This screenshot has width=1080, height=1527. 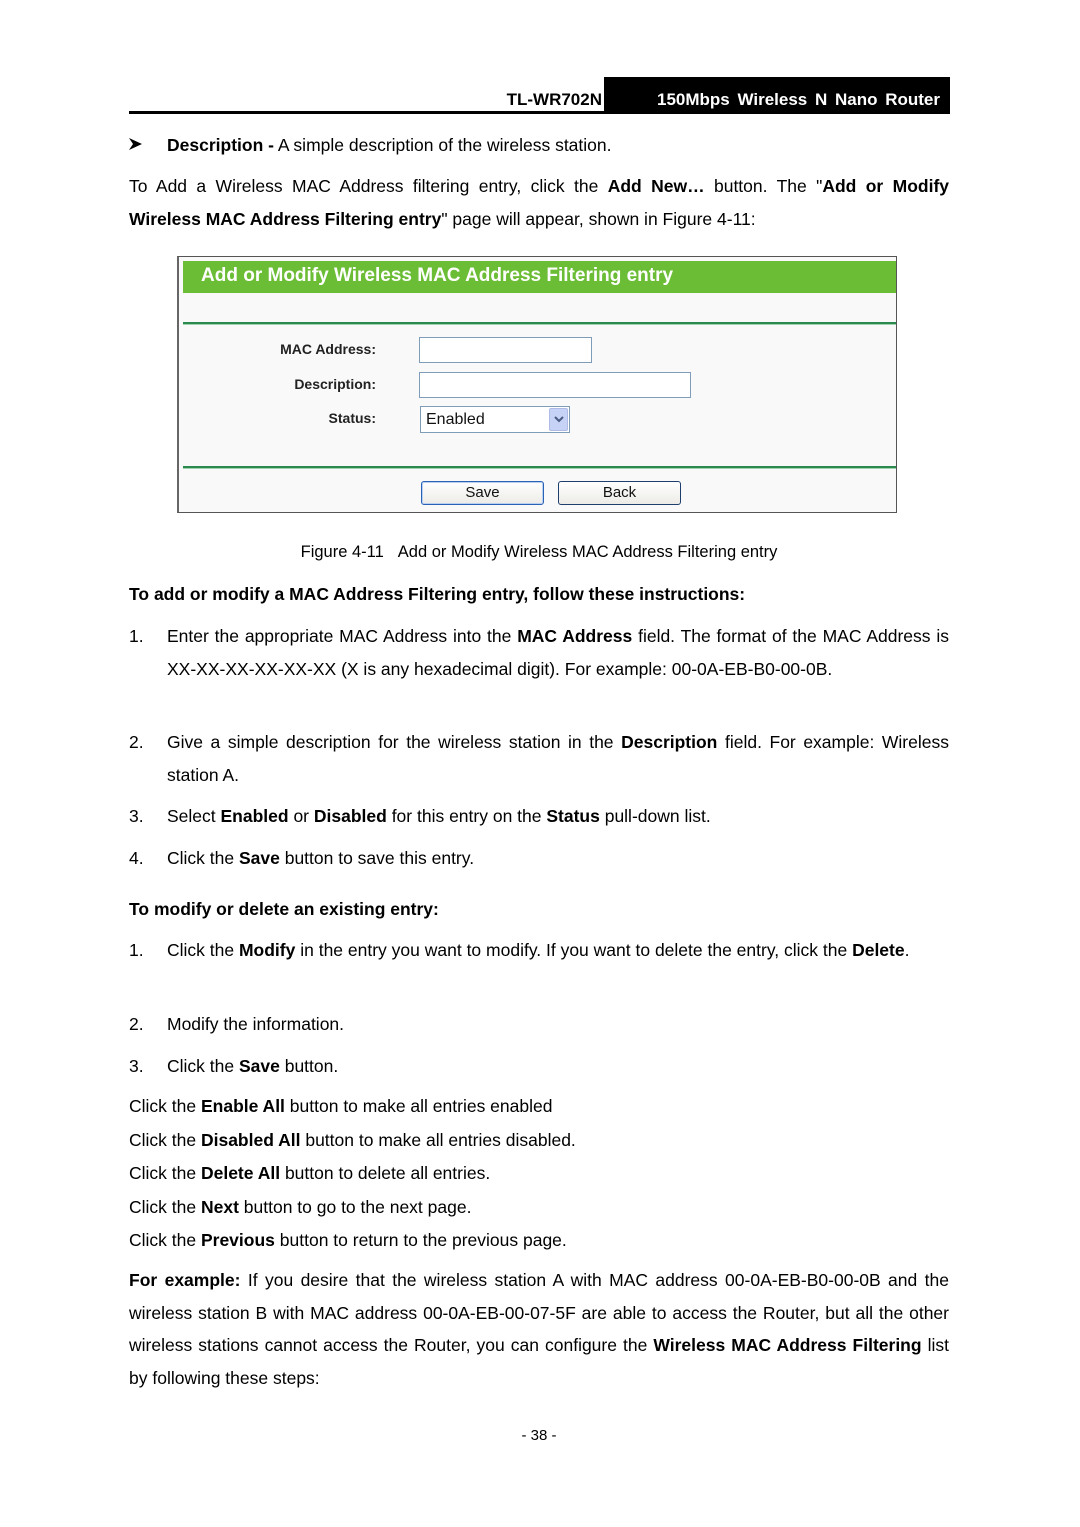 What do you see at coordinates (554, 99) in the screenshot?
I see `header-model: TL-WR702N` at bounding box center [554, 99].